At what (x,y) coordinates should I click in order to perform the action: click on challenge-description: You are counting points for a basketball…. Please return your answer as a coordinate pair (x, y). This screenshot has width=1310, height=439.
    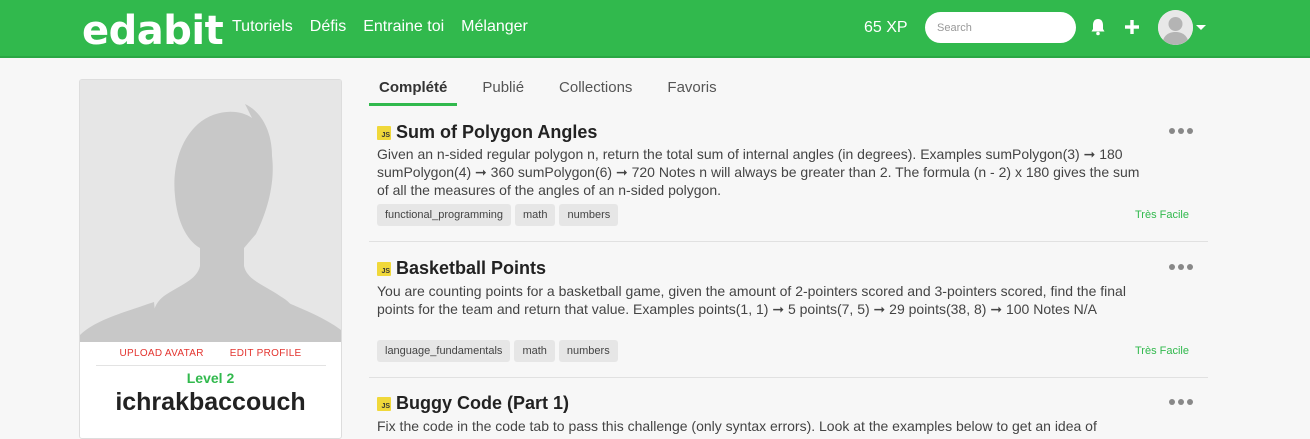
    Looking at the image, I should click on (751, 300).